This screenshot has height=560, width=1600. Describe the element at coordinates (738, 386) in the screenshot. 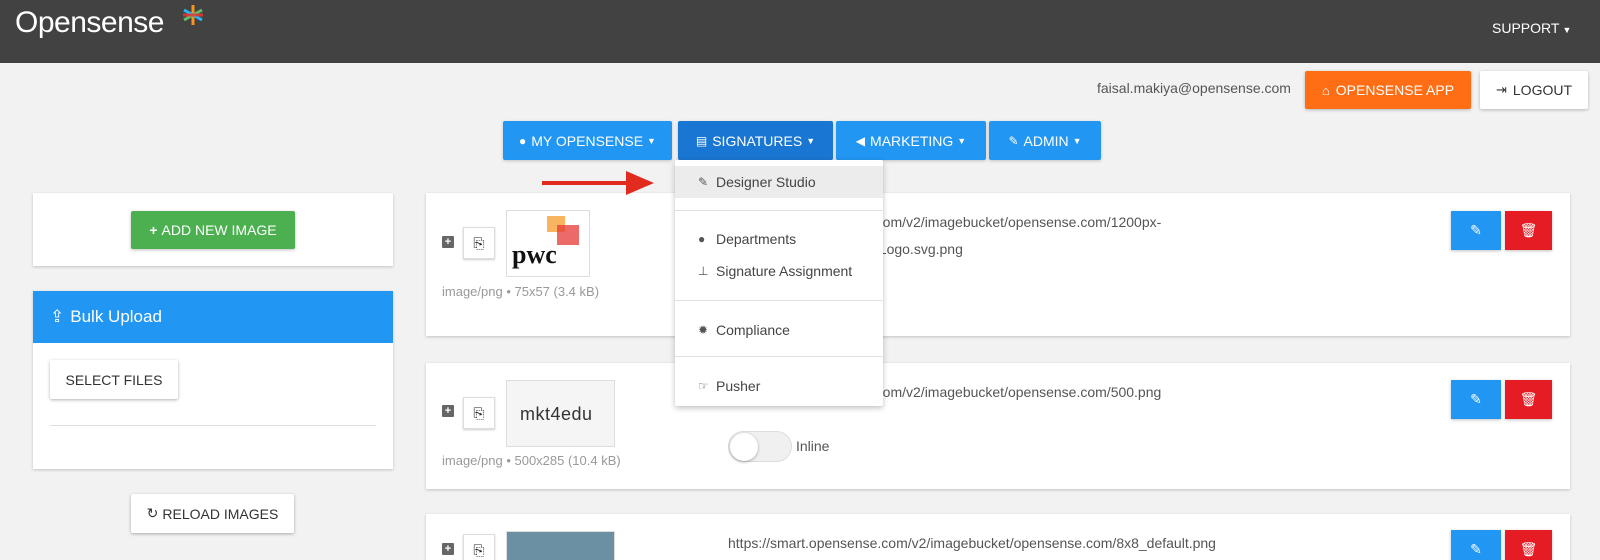

I see `dropdown-item-label: Pusher` at that location.